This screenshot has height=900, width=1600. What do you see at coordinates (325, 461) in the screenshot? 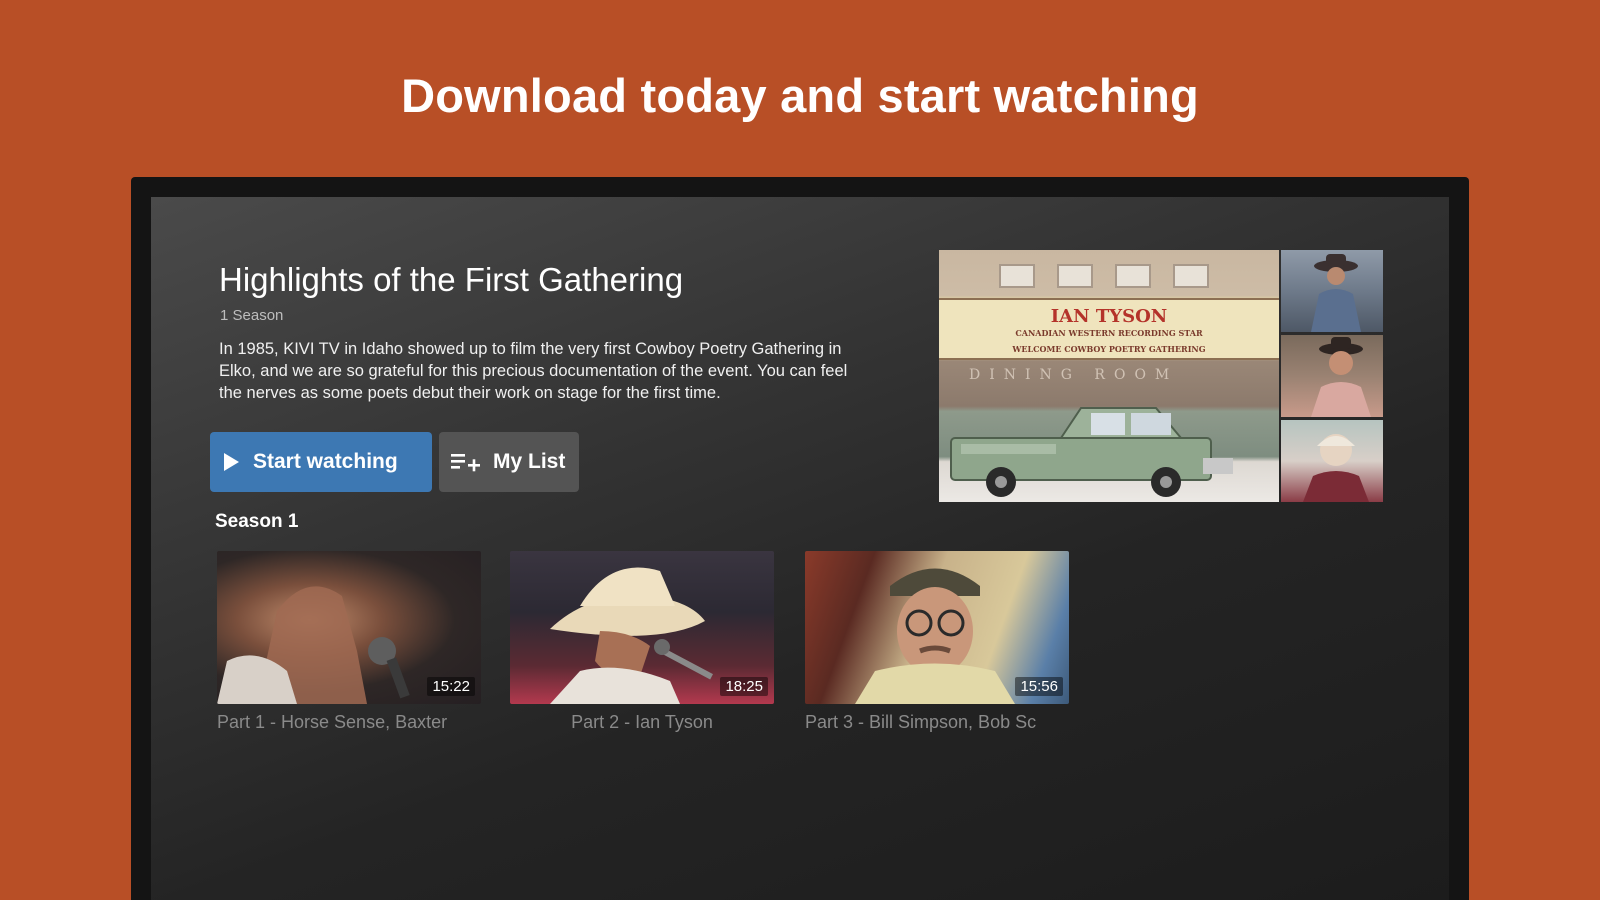
I see `start-watching-label: Start watching` at bounding box center [325, 461].